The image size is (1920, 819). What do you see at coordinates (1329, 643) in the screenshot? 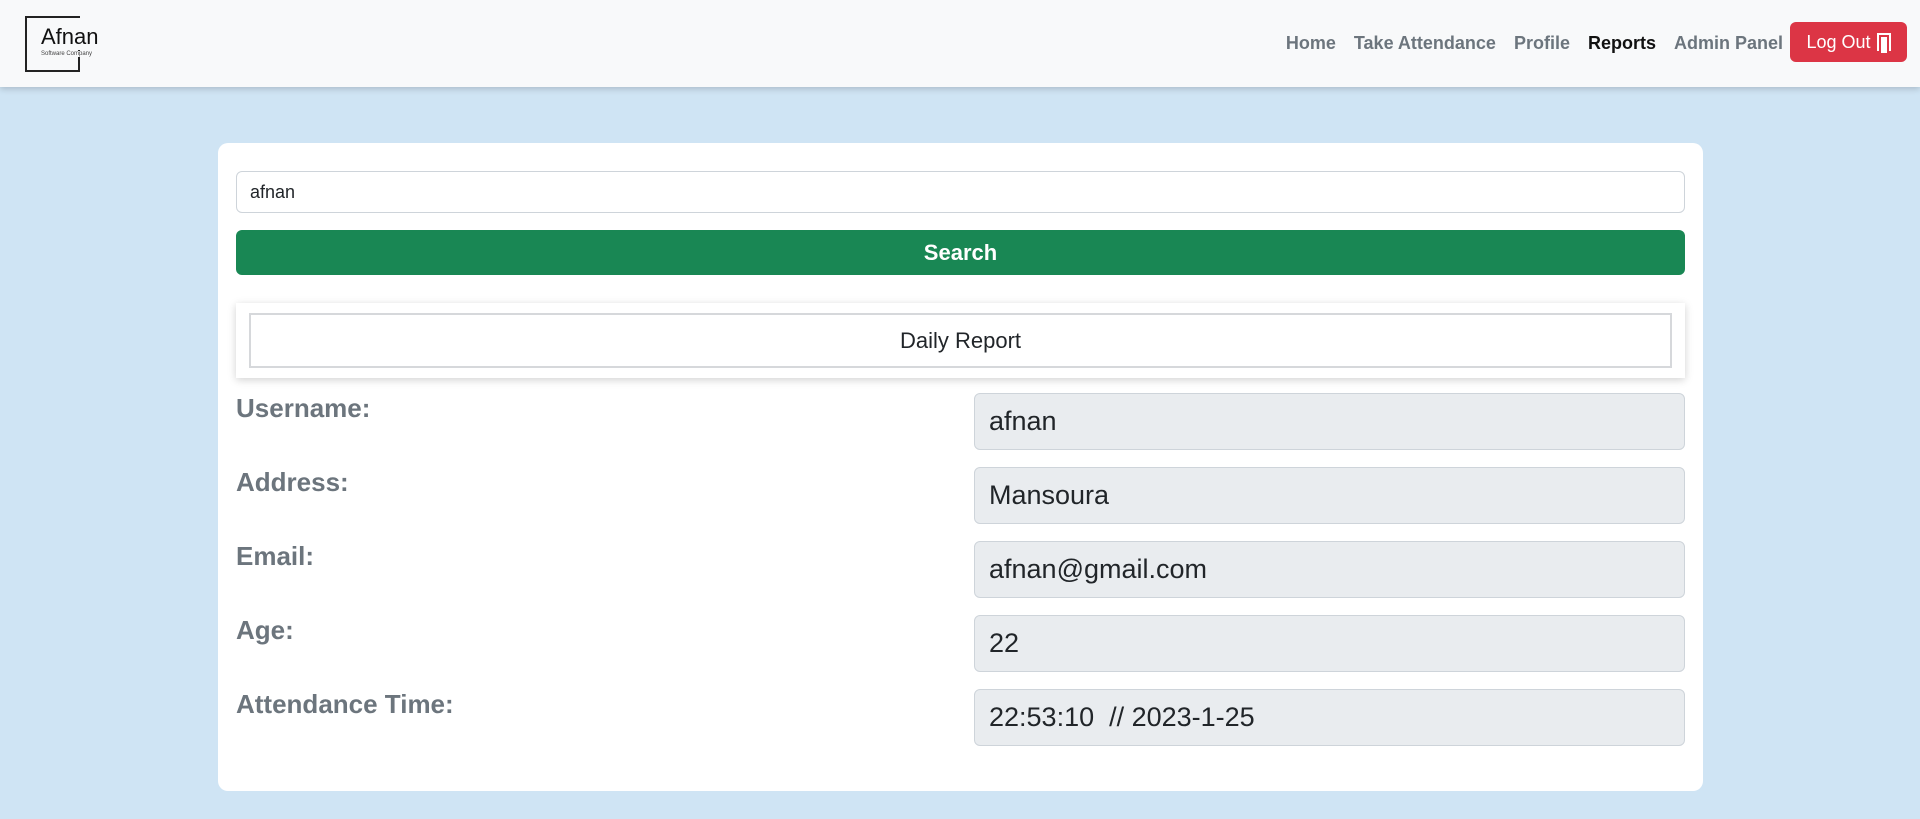
I see `age-value: 22` at bounding box center [1329, 643].